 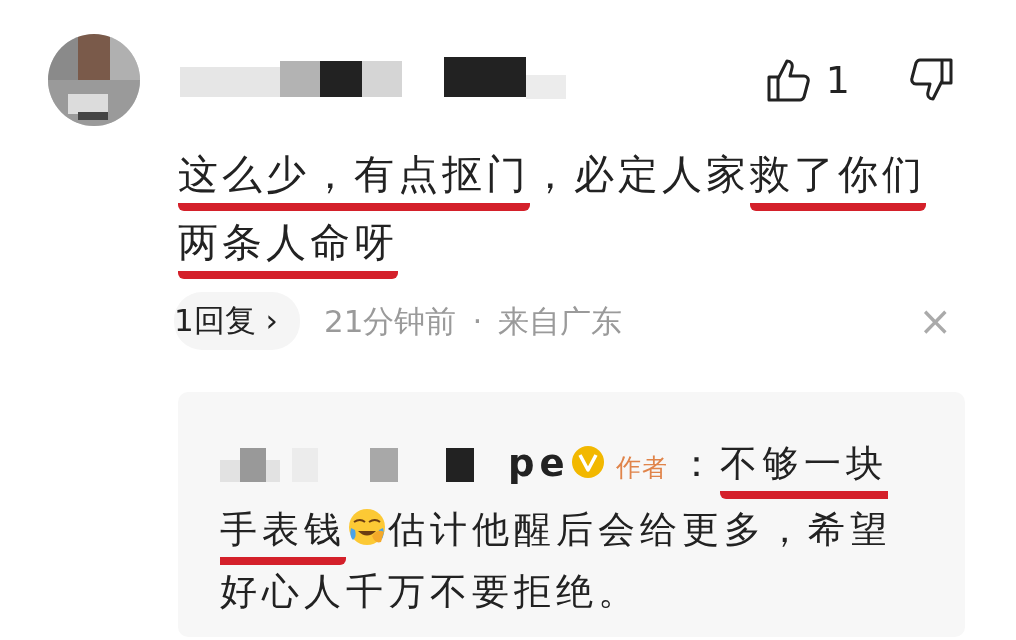 What do you see at coordinates (237, 321) in the screenshot?
I see `replies-button: 1回复 ›` at bounding box center [237, 321].